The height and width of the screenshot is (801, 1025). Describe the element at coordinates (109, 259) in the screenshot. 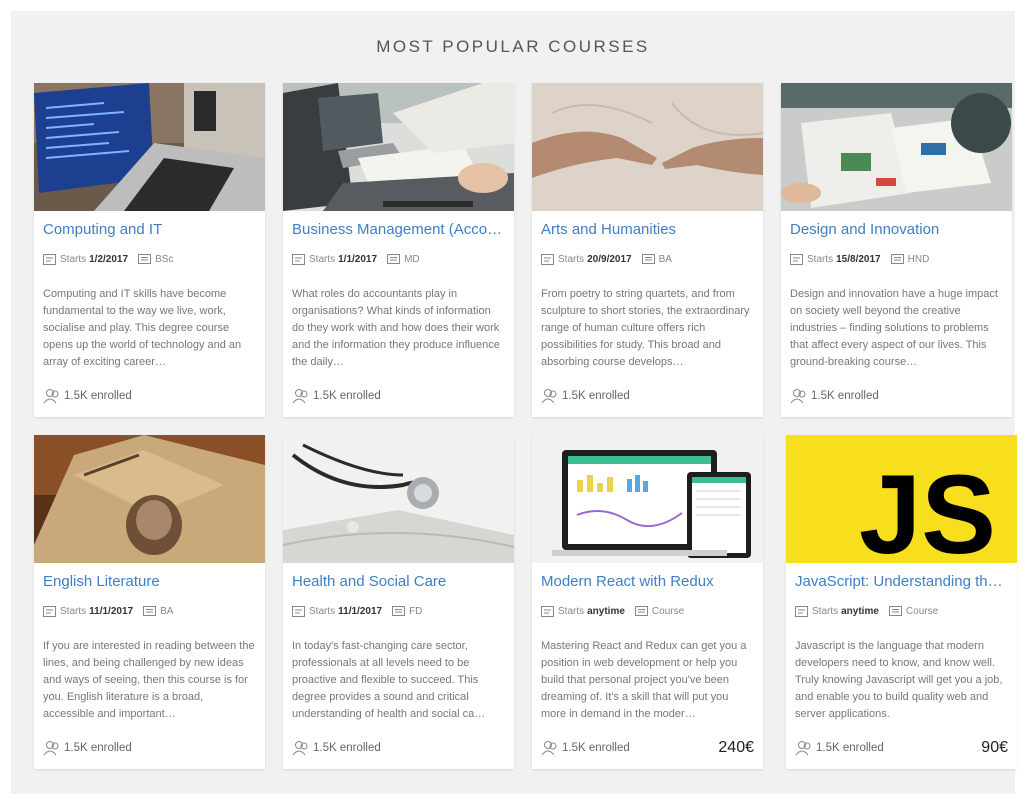

I see `start-date: 1/2/2017` at that location.